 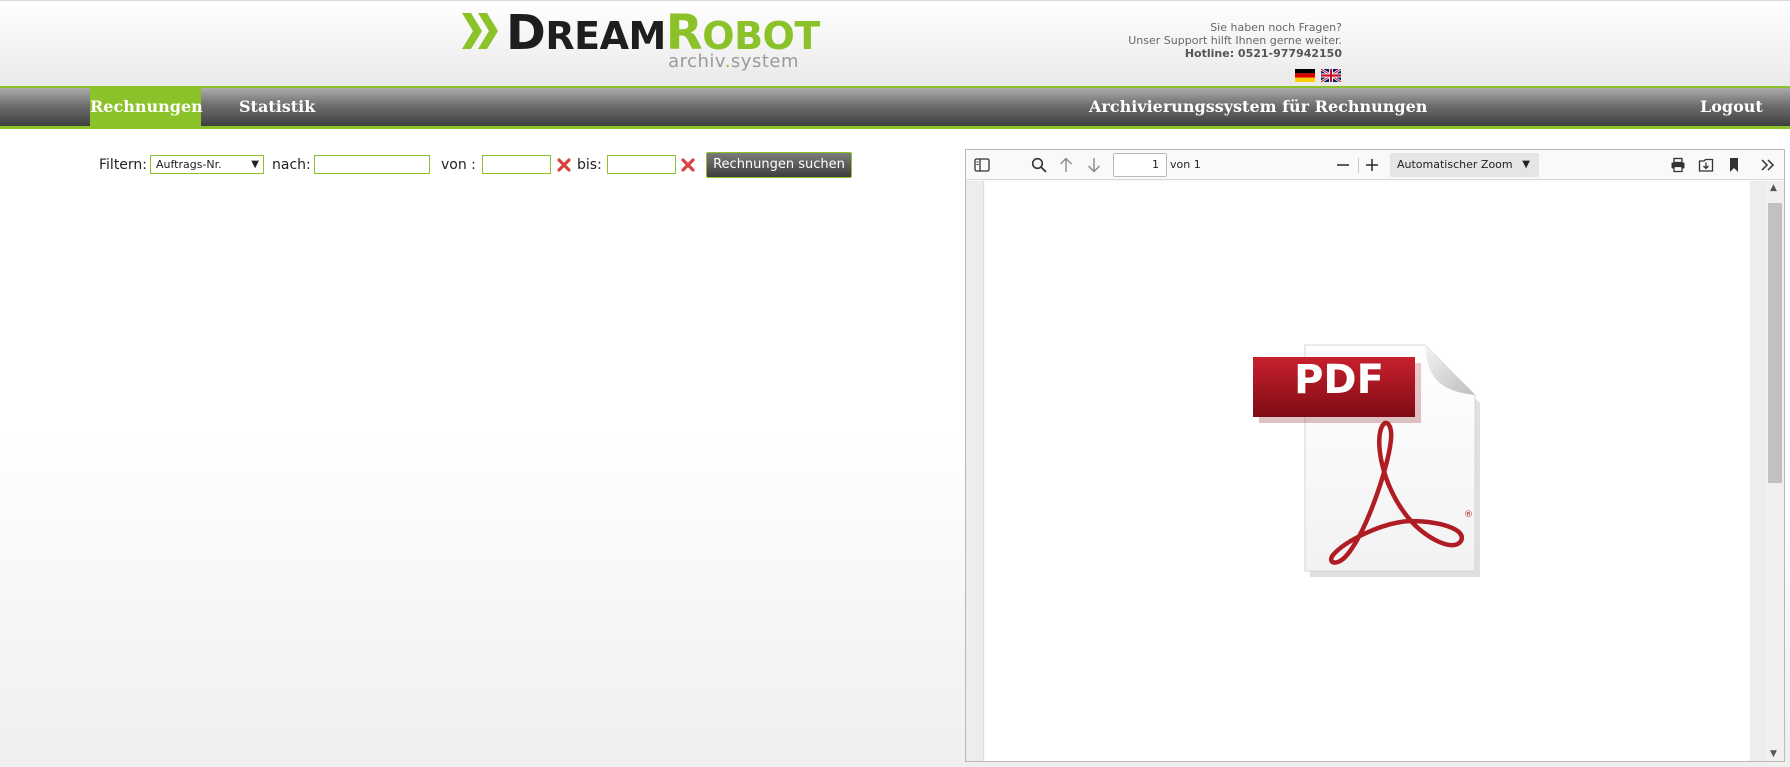 I want to click on zoom-out-icon, so click(x=1343, y=165).